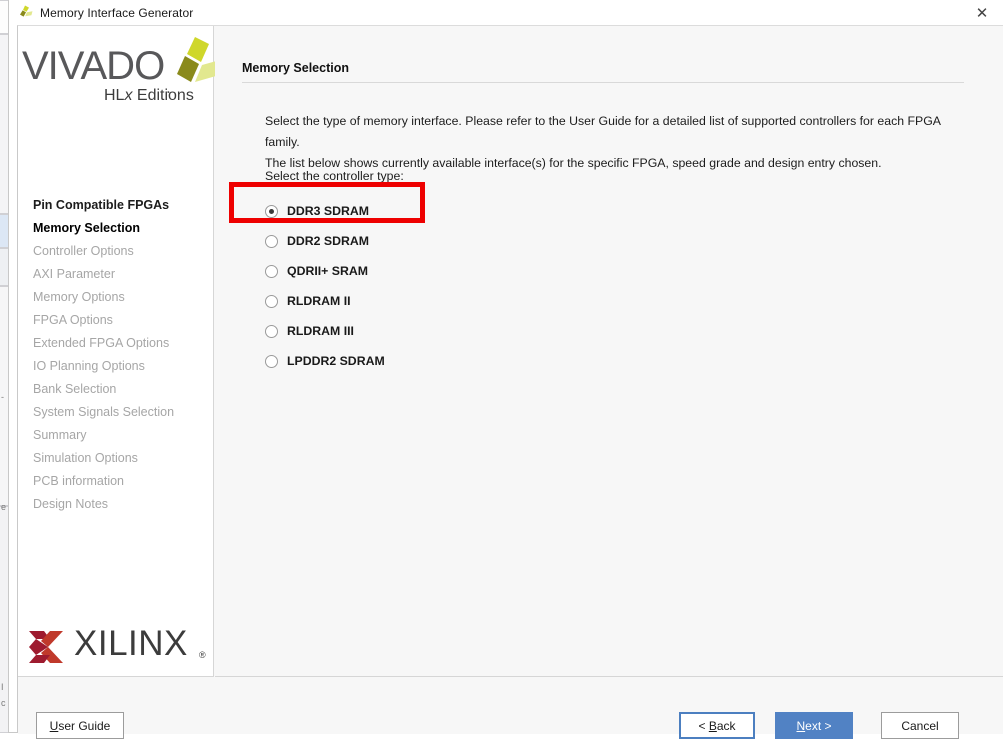 This screenshot has width=1003, height=739. What do you see at coordinates (982, 13) in the screenshot?
I see `close-icon: ✕` at bounding box center [982, 13].